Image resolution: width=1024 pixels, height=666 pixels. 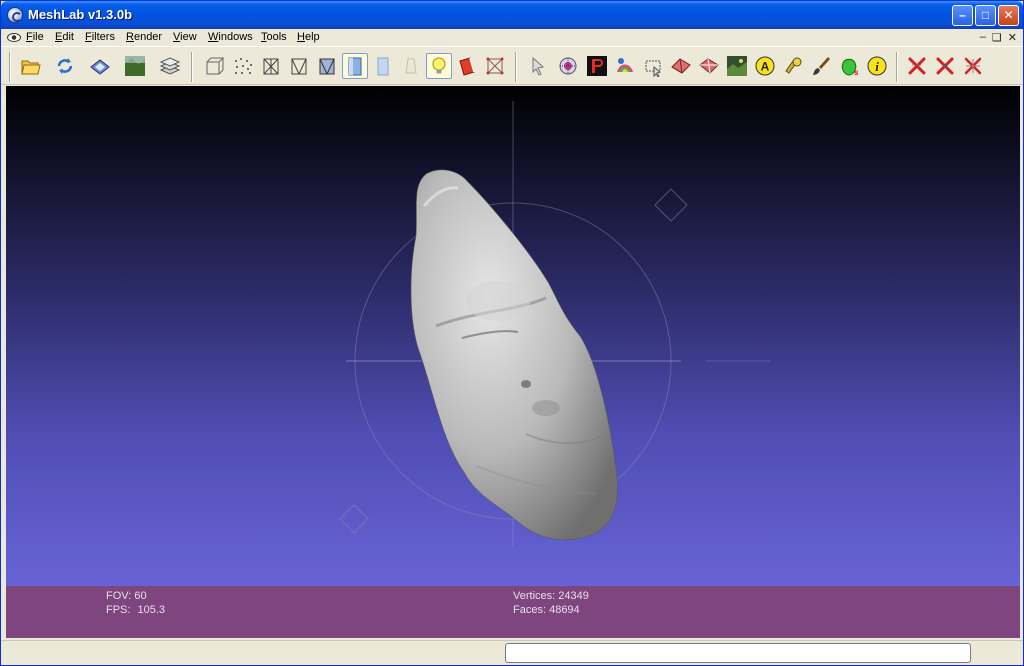 I want to click on about-icon: i, so click(x=877, y=66).